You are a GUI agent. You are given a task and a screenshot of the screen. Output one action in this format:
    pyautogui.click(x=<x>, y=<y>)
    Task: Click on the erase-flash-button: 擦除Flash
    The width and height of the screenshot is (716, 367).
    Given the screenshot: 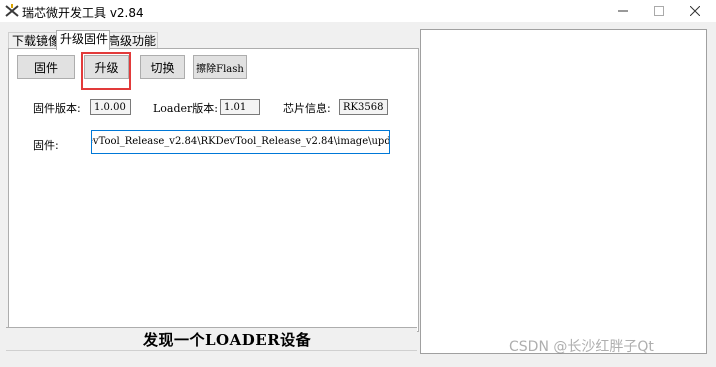 What is the action you would take?
    pyautogui.click(x=220, y=67)
    